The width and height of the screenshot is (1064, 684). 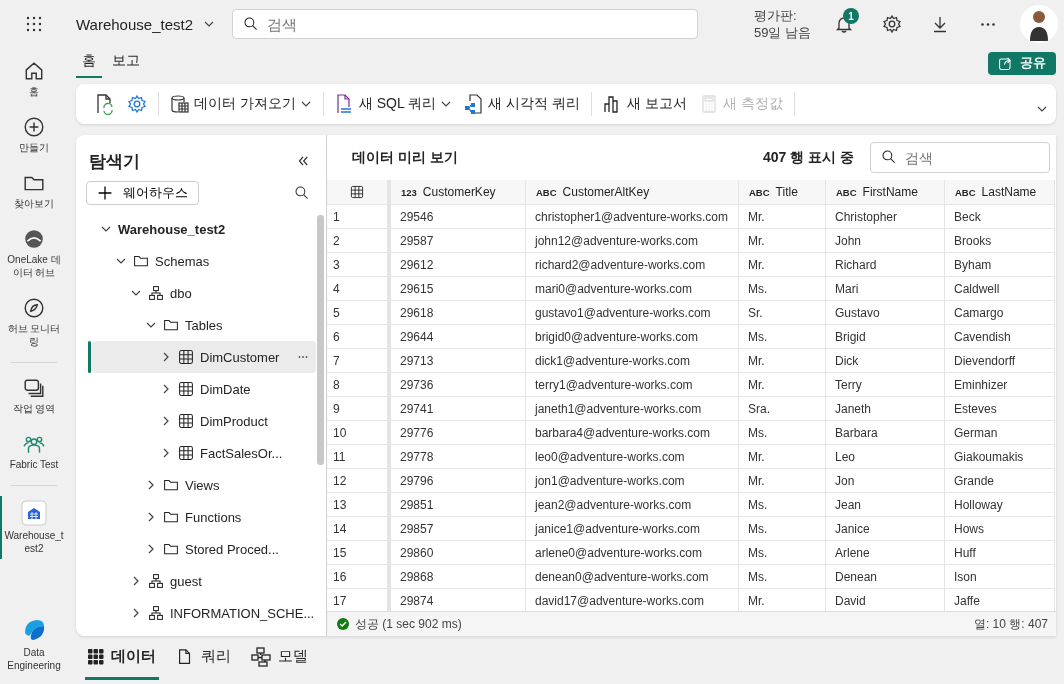 I want to click on view-tab: 쿼리, so click(x=203, y=658).